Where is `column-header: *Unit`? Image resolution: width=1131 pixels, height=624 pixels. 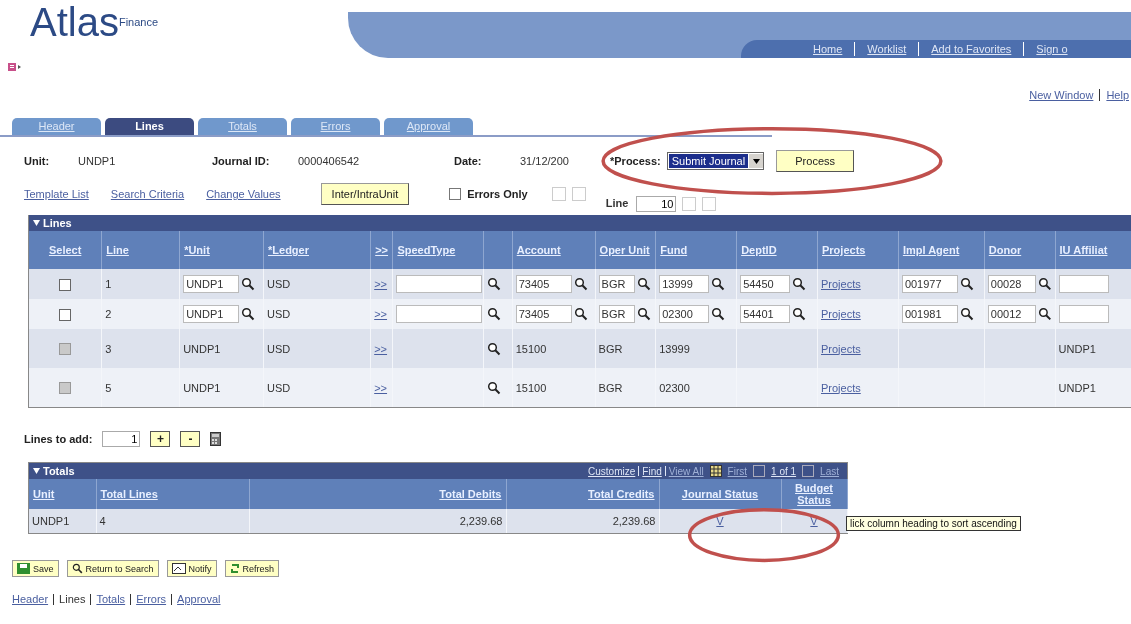
column-header: *Unit is located at coordinates (221, 250).